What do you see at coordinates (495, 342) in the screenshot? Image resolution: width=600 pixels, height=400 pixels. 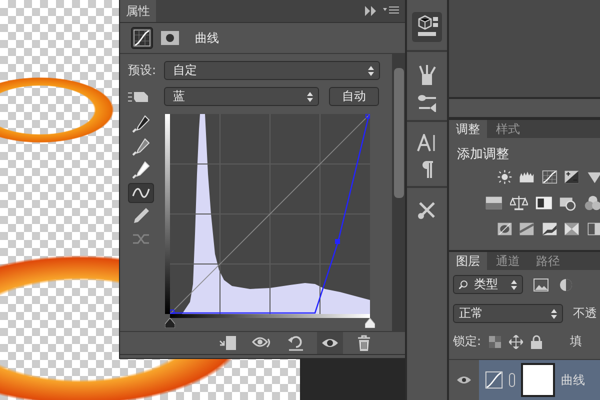 I see `lock-pixels-icon` at bounding box center [495, 342].